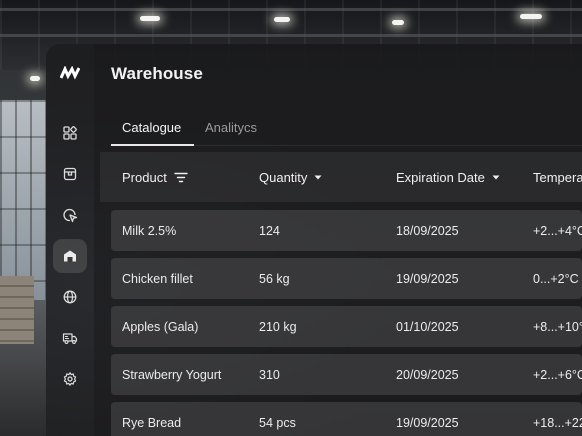  Describe the element at coordinates (427, 375) in the screenshot. I see `cell-expiration-date: 20/09/2025` at that location.